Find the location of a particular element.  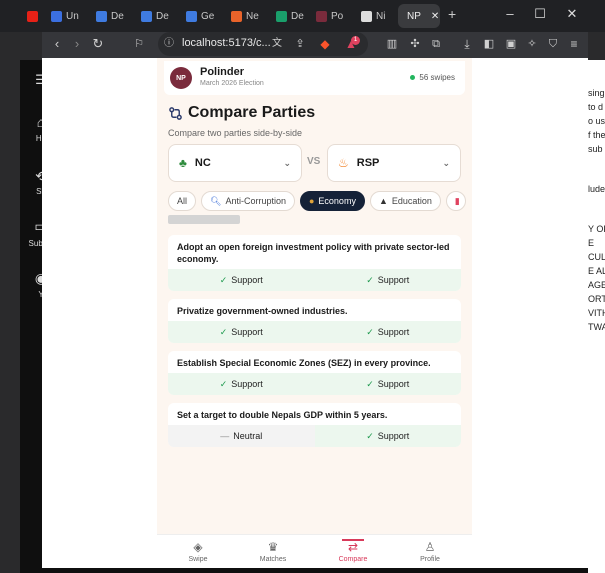

bookmark-icon: ⚐ is located at coordinates (139, 44).